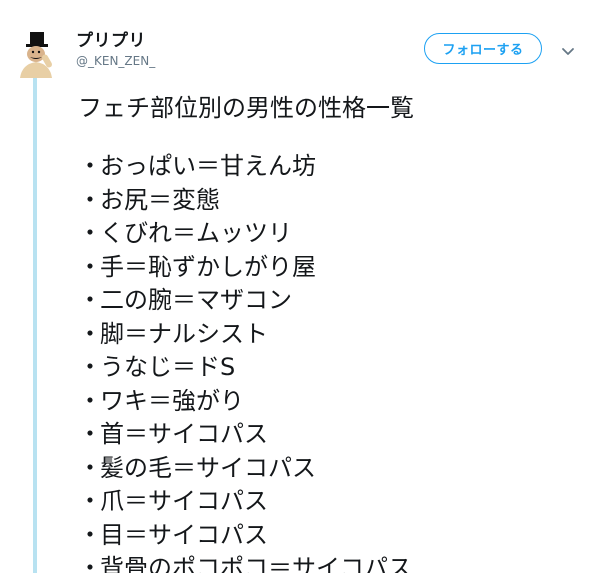  I want to click on list-item: ・背骨のポコポコ＝サイコパス, so click(245, 562).